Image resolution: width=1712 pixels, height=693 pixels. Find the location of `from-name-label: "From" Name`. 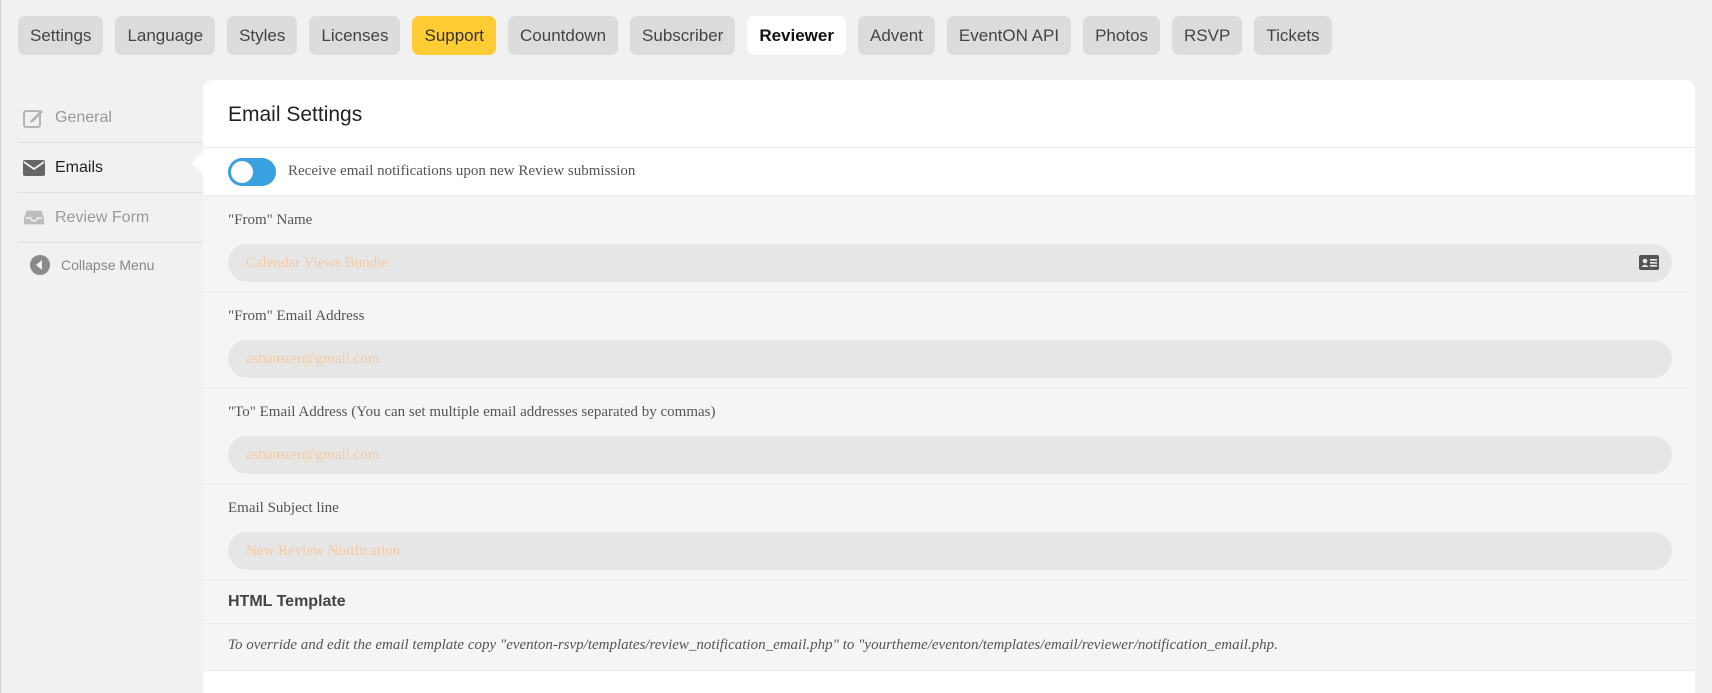

from-name-label: "From" Name is located at coordinates (270, 220).